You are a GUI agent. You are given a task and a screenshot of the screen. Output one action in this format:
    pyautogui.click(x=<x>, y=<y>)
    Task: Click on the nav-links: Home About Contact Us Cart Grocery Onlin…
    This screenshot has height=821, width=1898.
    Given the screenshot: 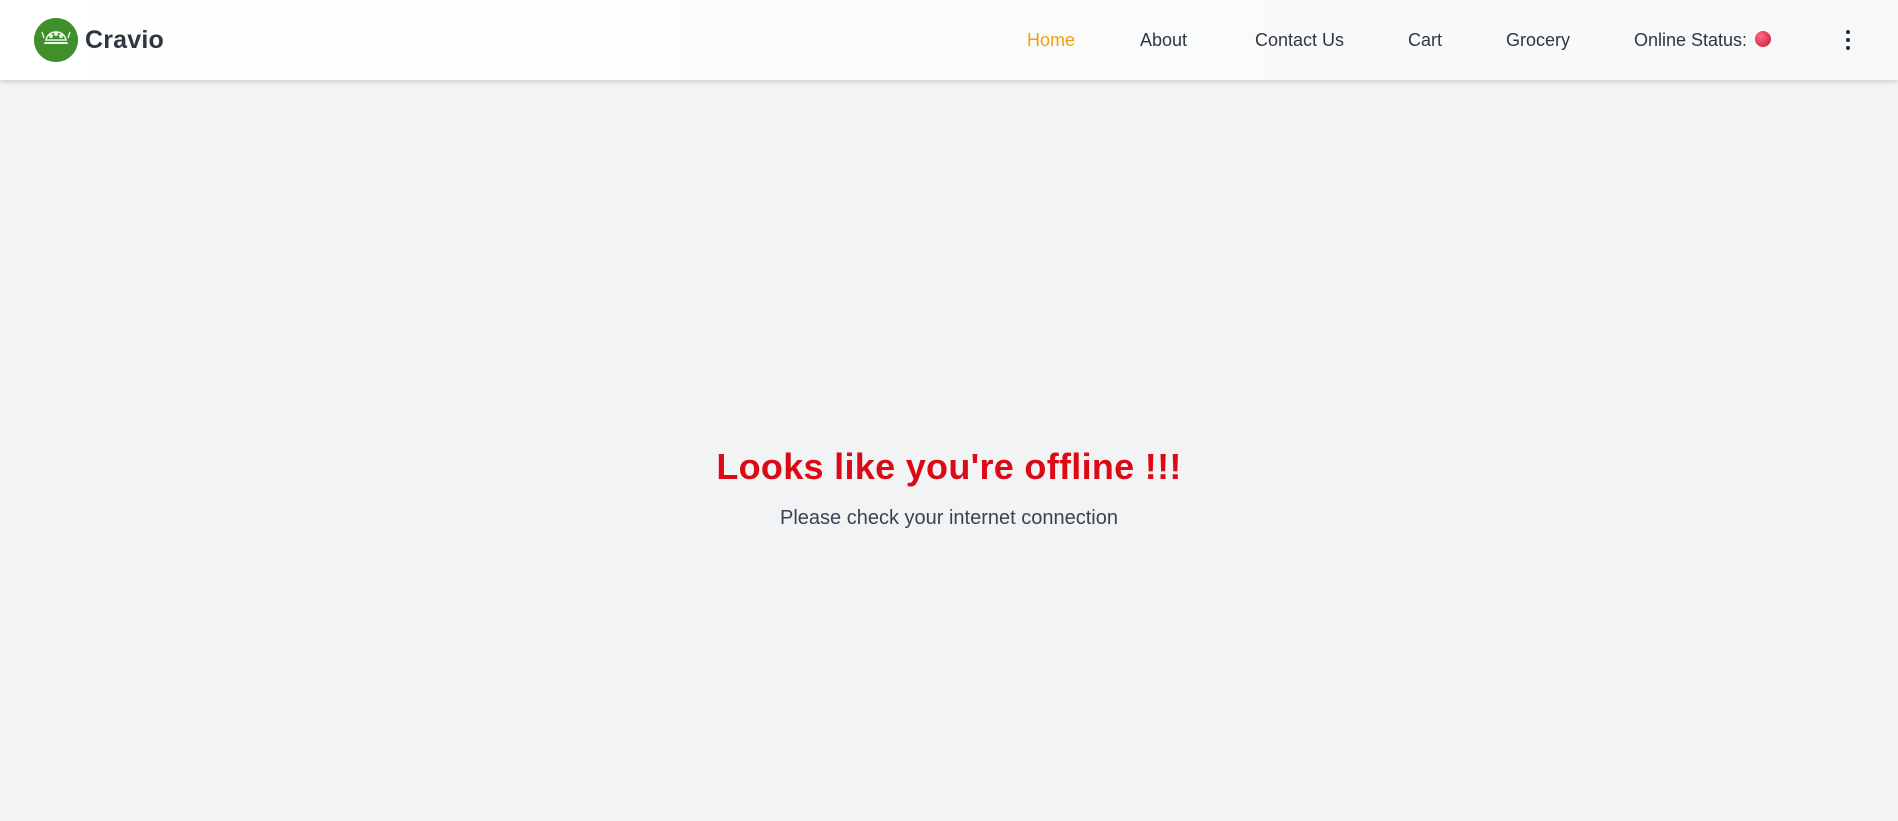 What is the action you would take?
    pyautogui.click(x=949, y=40)
    